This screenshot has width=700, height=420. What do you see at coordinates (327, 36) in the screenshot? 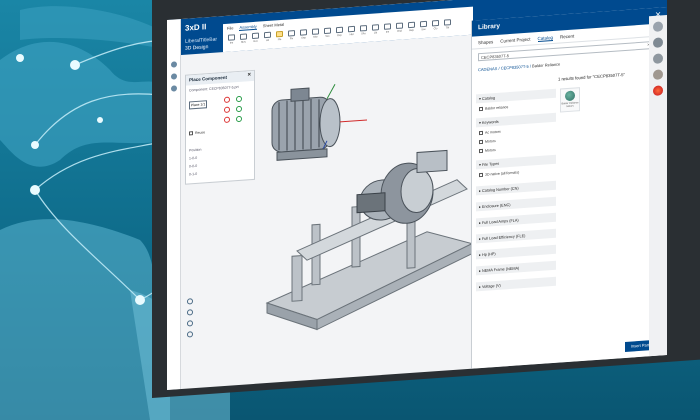
I see `tool-label: Sec` at bounding box center [327, 36].